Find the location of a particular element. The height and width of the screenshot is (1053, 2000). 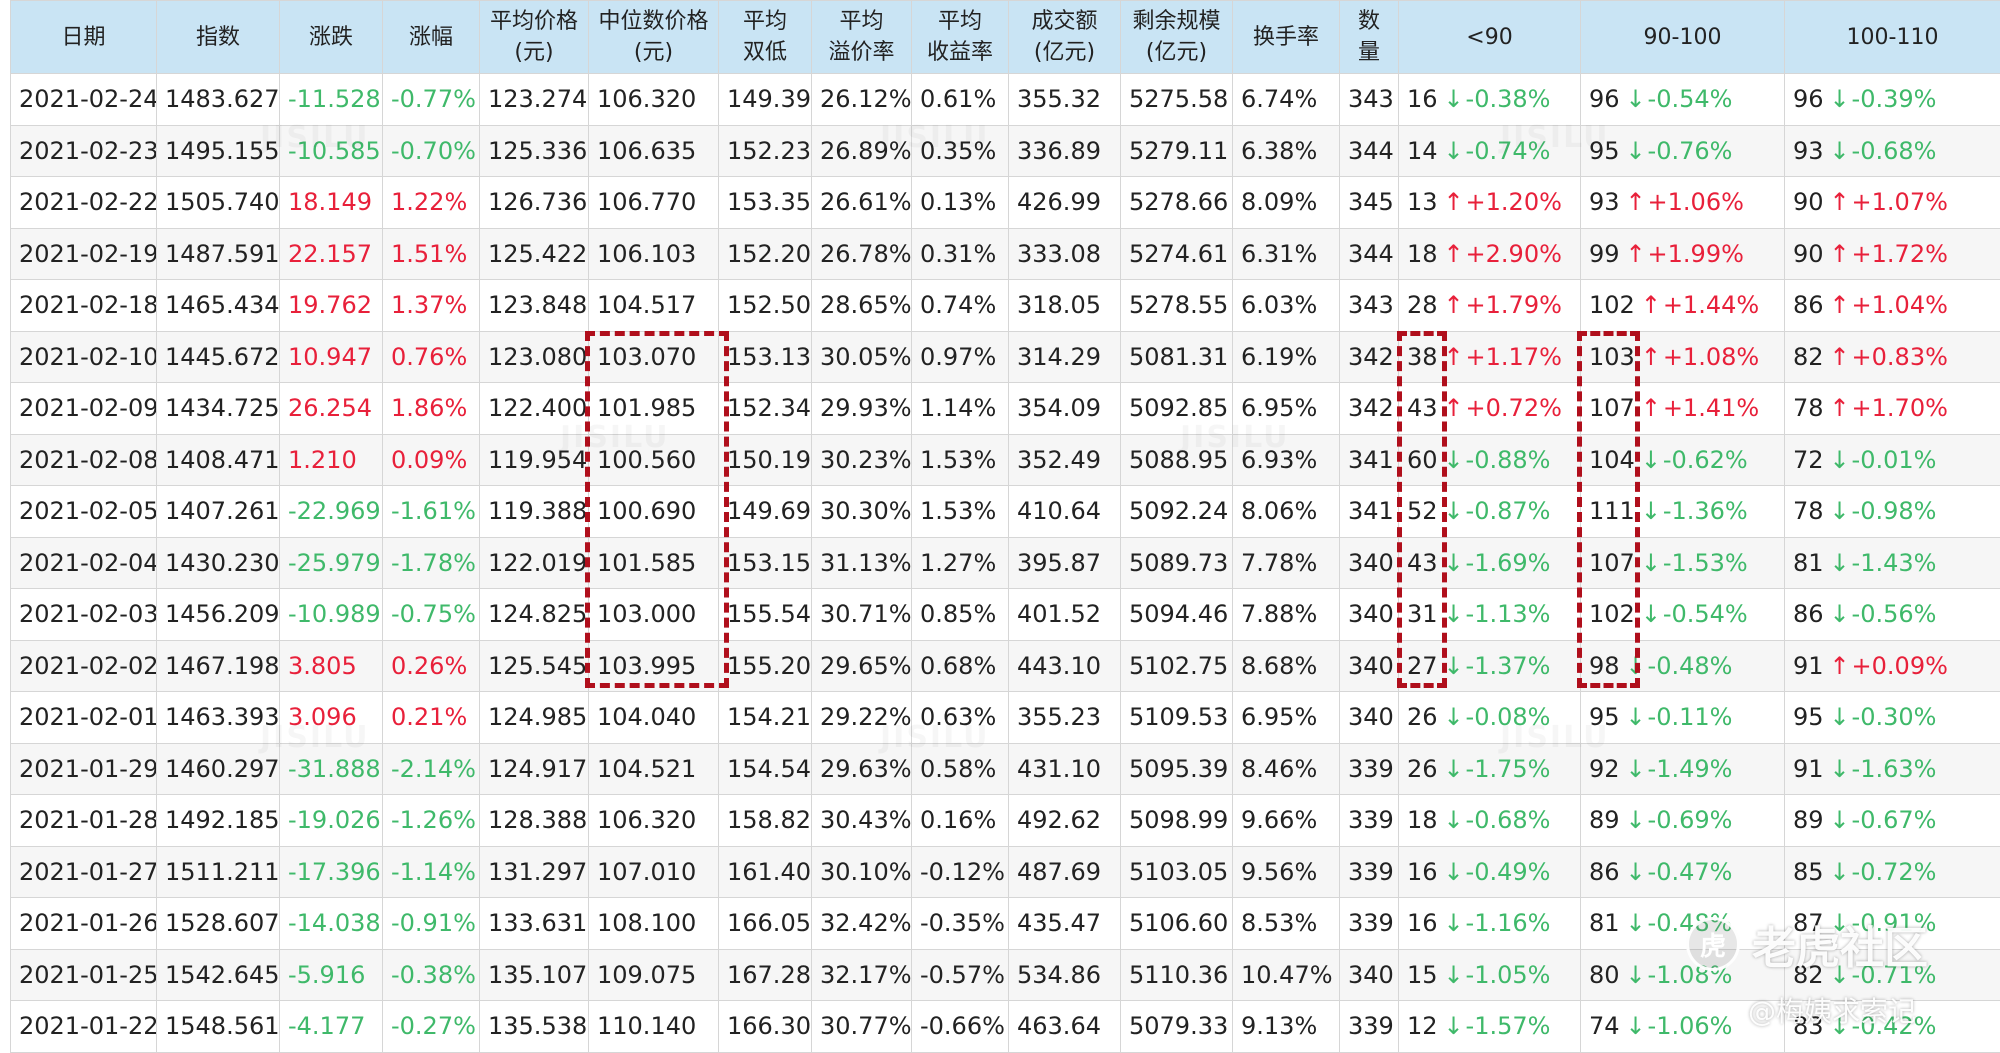

cell-turnover-amt: 318.05 is located at coordinates (1064, 305).